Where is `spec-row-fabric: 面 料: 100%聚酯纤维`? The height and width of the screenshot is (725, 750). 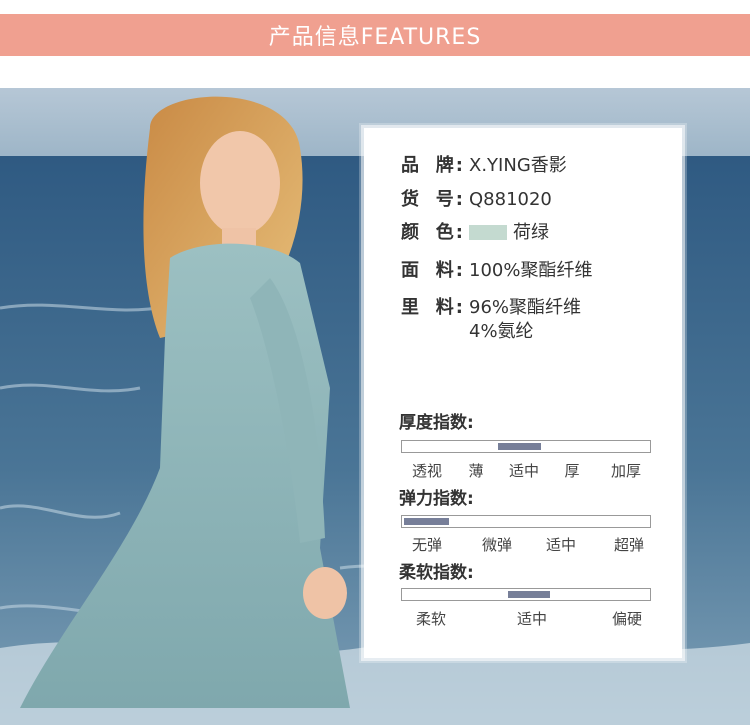 spec-row-fabric: 面 料: 100%聚酯纤维 is located at coordinates (496, 271).